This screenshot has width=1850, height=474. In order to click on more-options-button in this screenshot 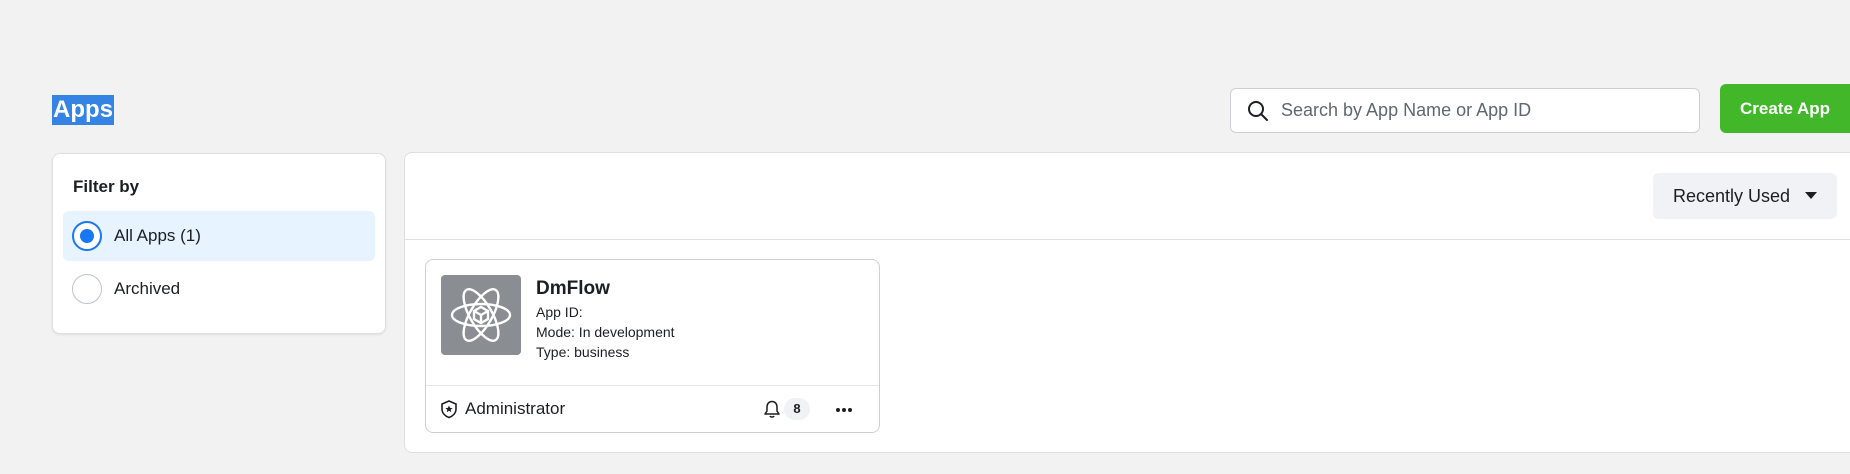, I will do `click(844, 410)`.